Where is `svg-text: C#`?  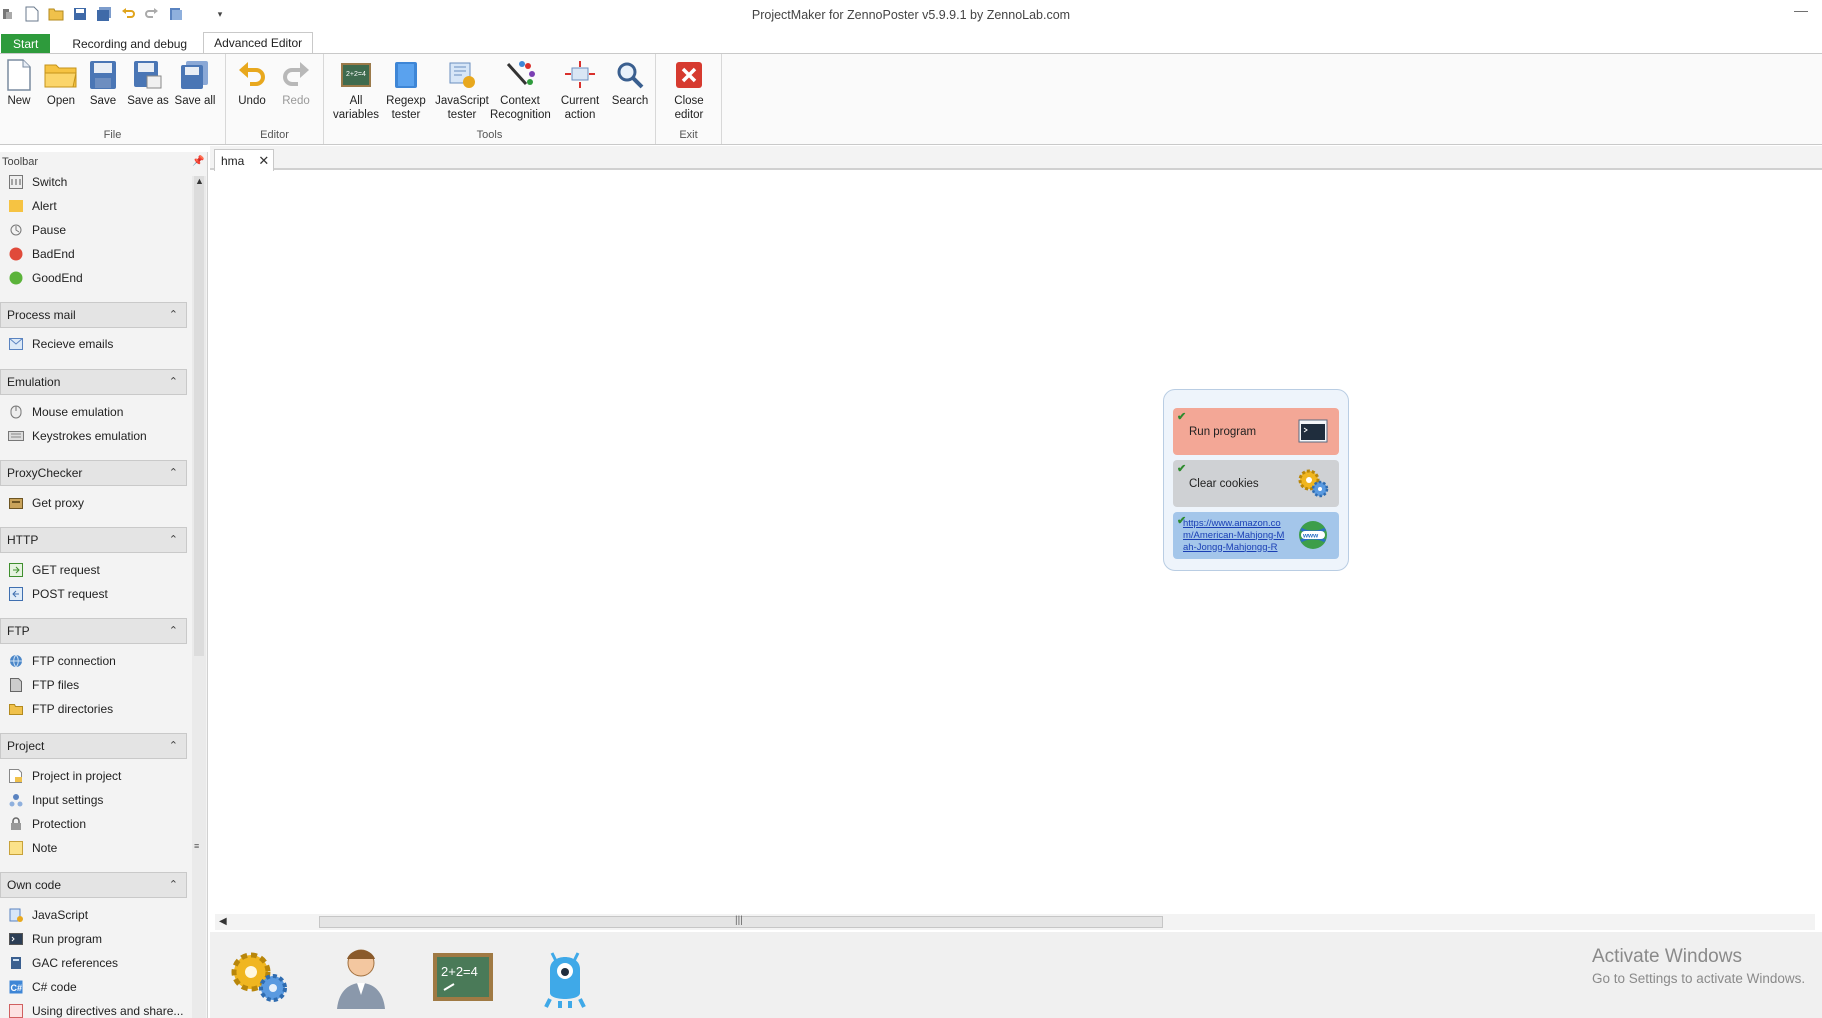 svg-text: C# is located at coordinates (17, 988).